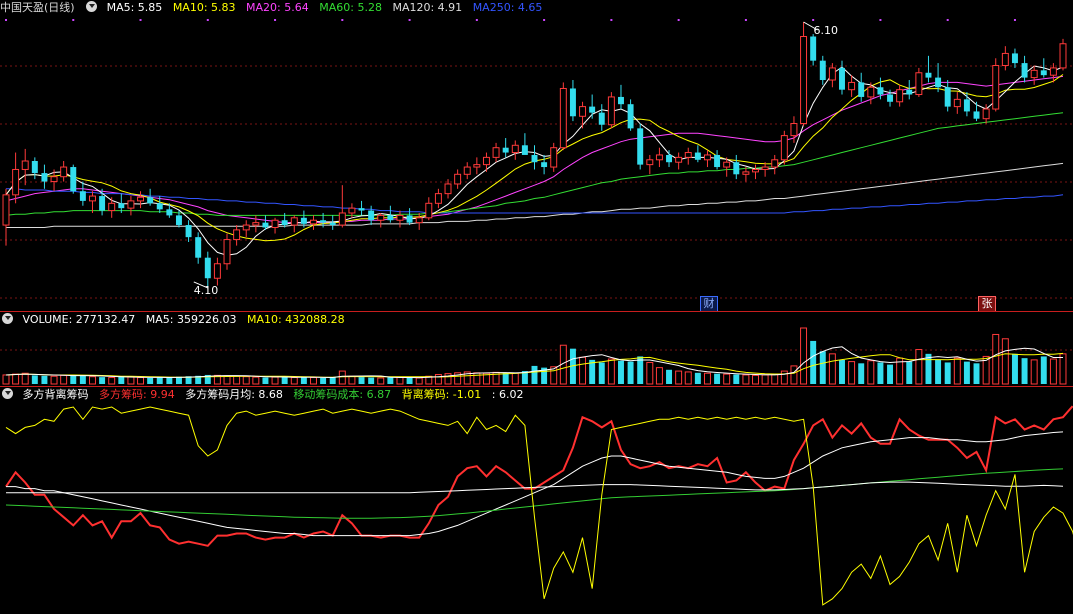 Image resolution: width=1073 pixels, height=614 pixels. I want to click on event-marker-zhang: 张, so click(987, 304).